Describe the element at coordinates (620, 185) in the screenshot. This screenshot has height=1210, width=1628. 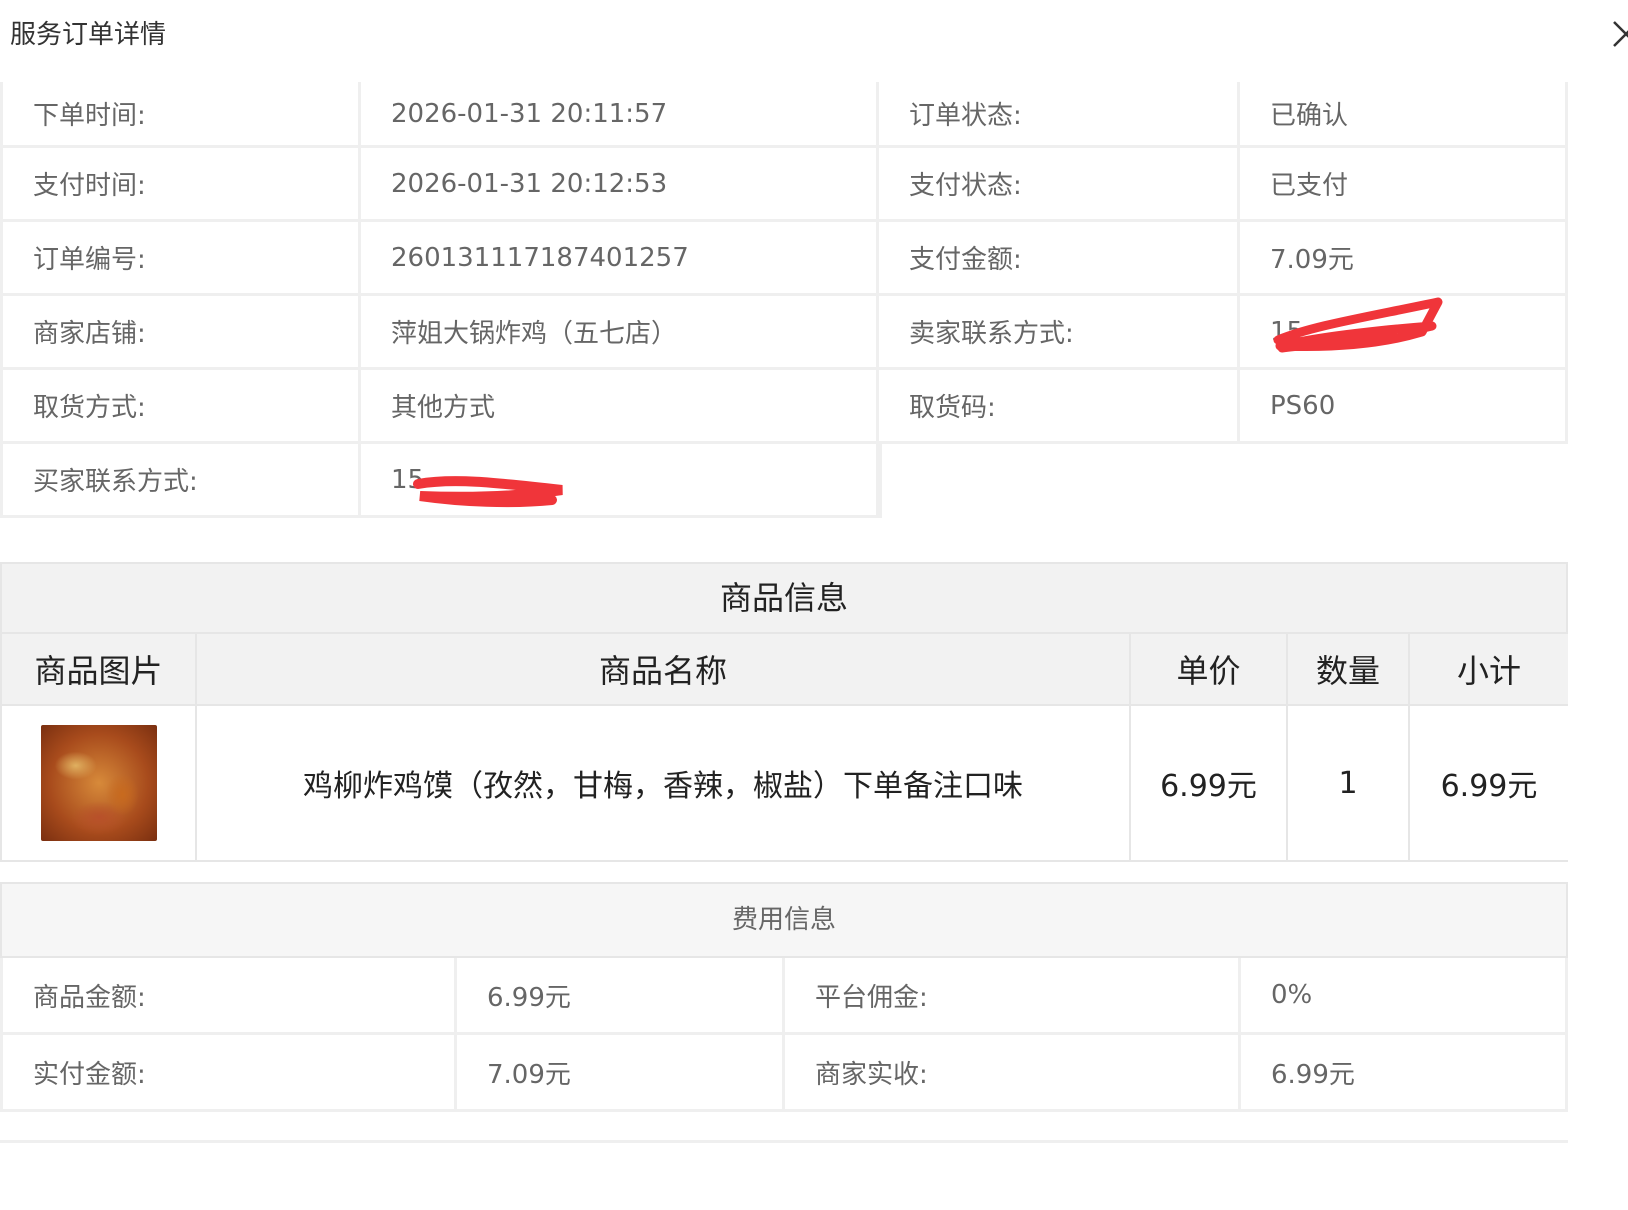
I see `pay-time-value: 2026-01-31 20:12:53` at that location.